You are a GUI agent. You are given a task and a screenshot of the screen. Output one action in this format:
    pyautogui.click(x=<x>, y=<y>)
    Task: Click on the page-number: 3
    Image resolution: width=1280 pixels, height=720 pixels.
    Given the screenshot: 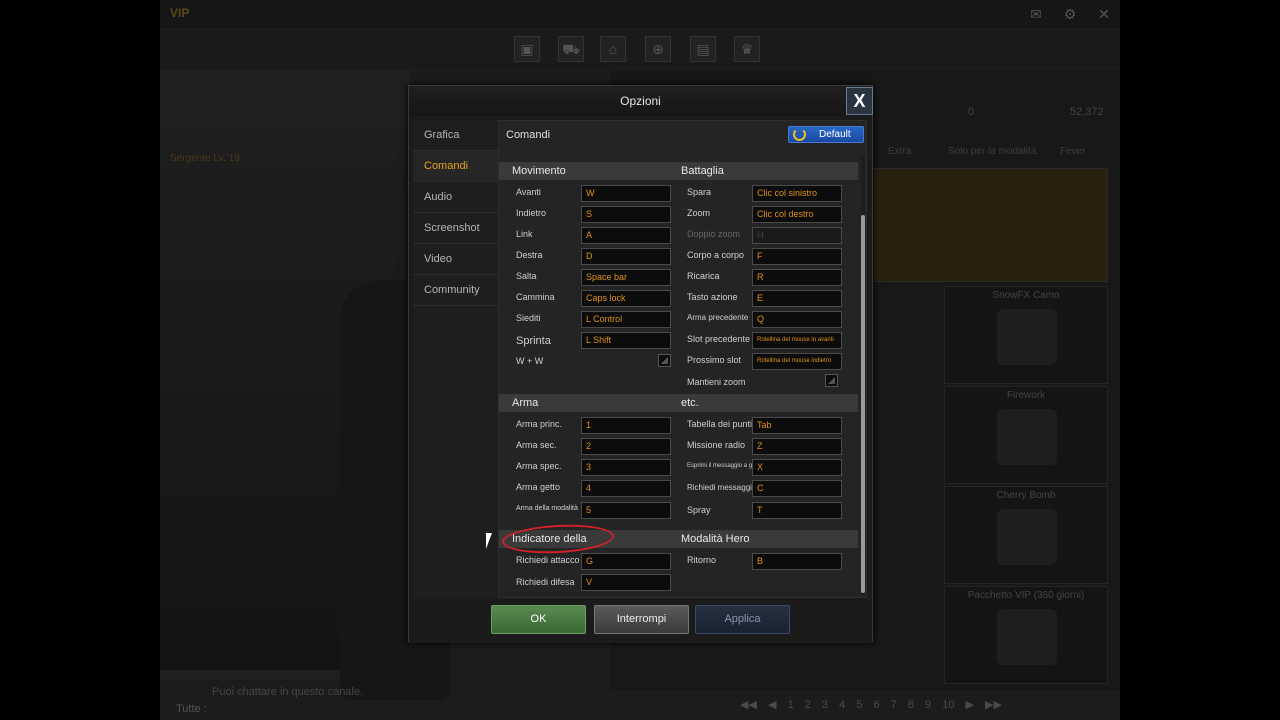 What is the action you would take?
    pyautogui.click(x=825, y=705)
    